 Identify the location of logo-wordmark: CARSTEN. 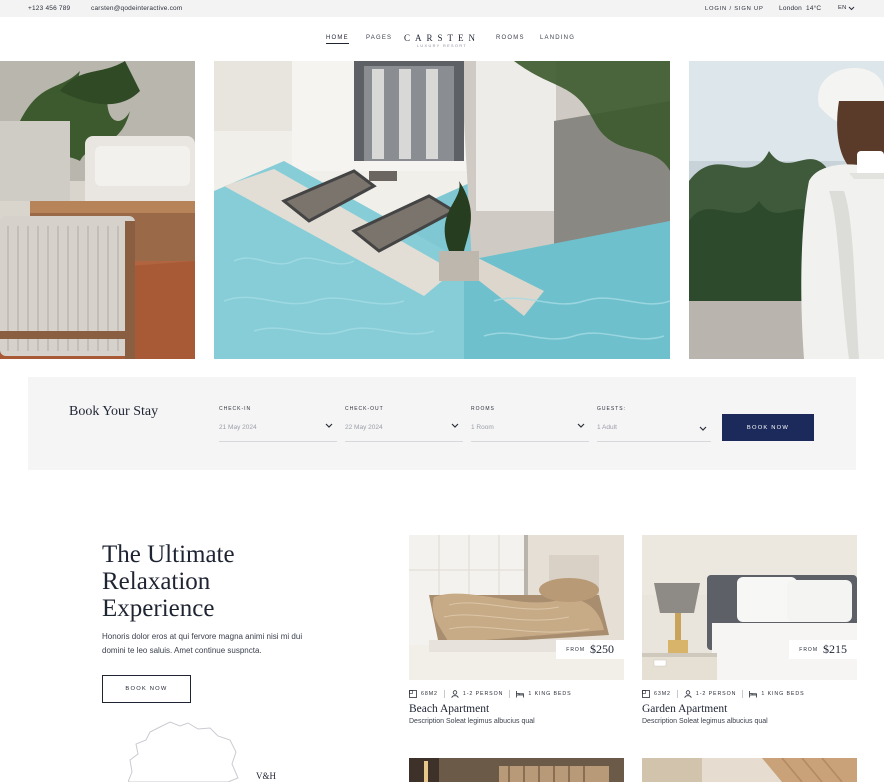
(441, 38).